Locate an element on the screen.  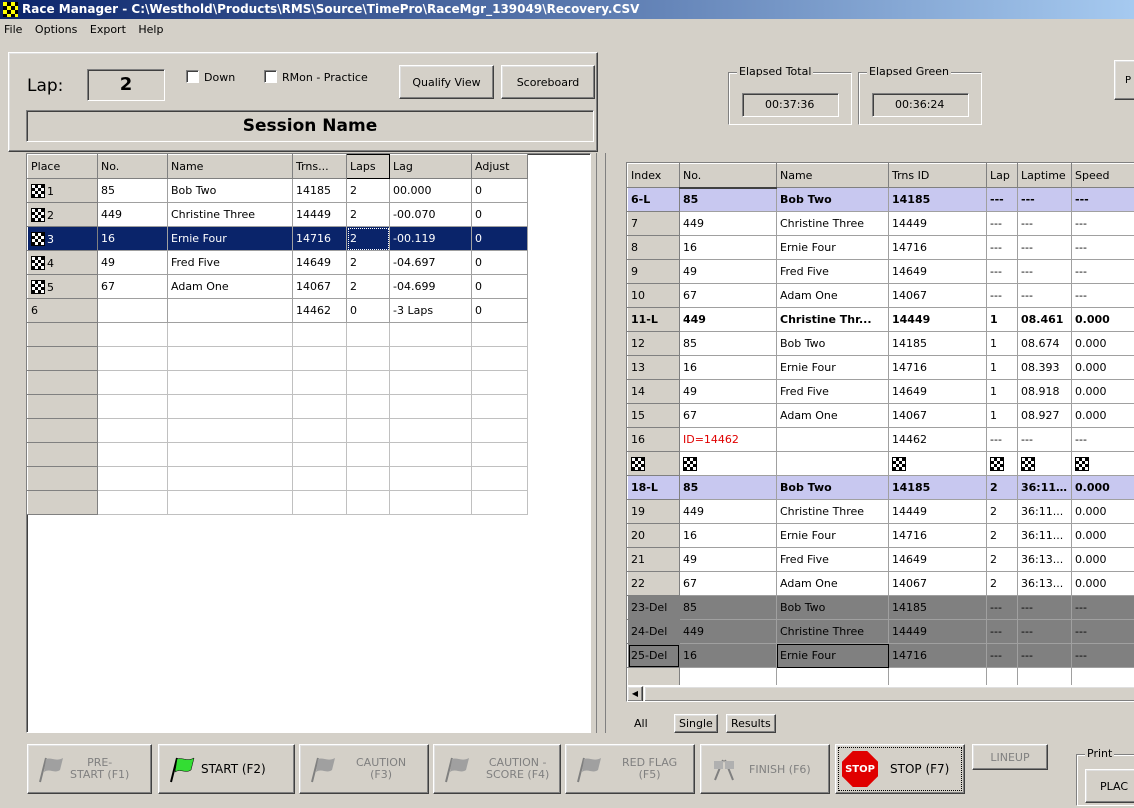
standings-header-cell: Place is located at coordinates (62, 166).